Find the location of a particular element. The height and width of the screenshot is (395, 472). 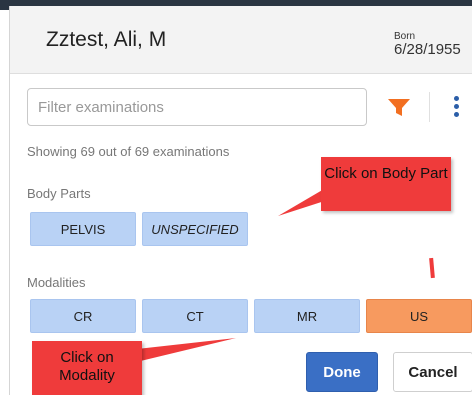

modality-callout: Click on Modality is located at coordinates (87, 368).